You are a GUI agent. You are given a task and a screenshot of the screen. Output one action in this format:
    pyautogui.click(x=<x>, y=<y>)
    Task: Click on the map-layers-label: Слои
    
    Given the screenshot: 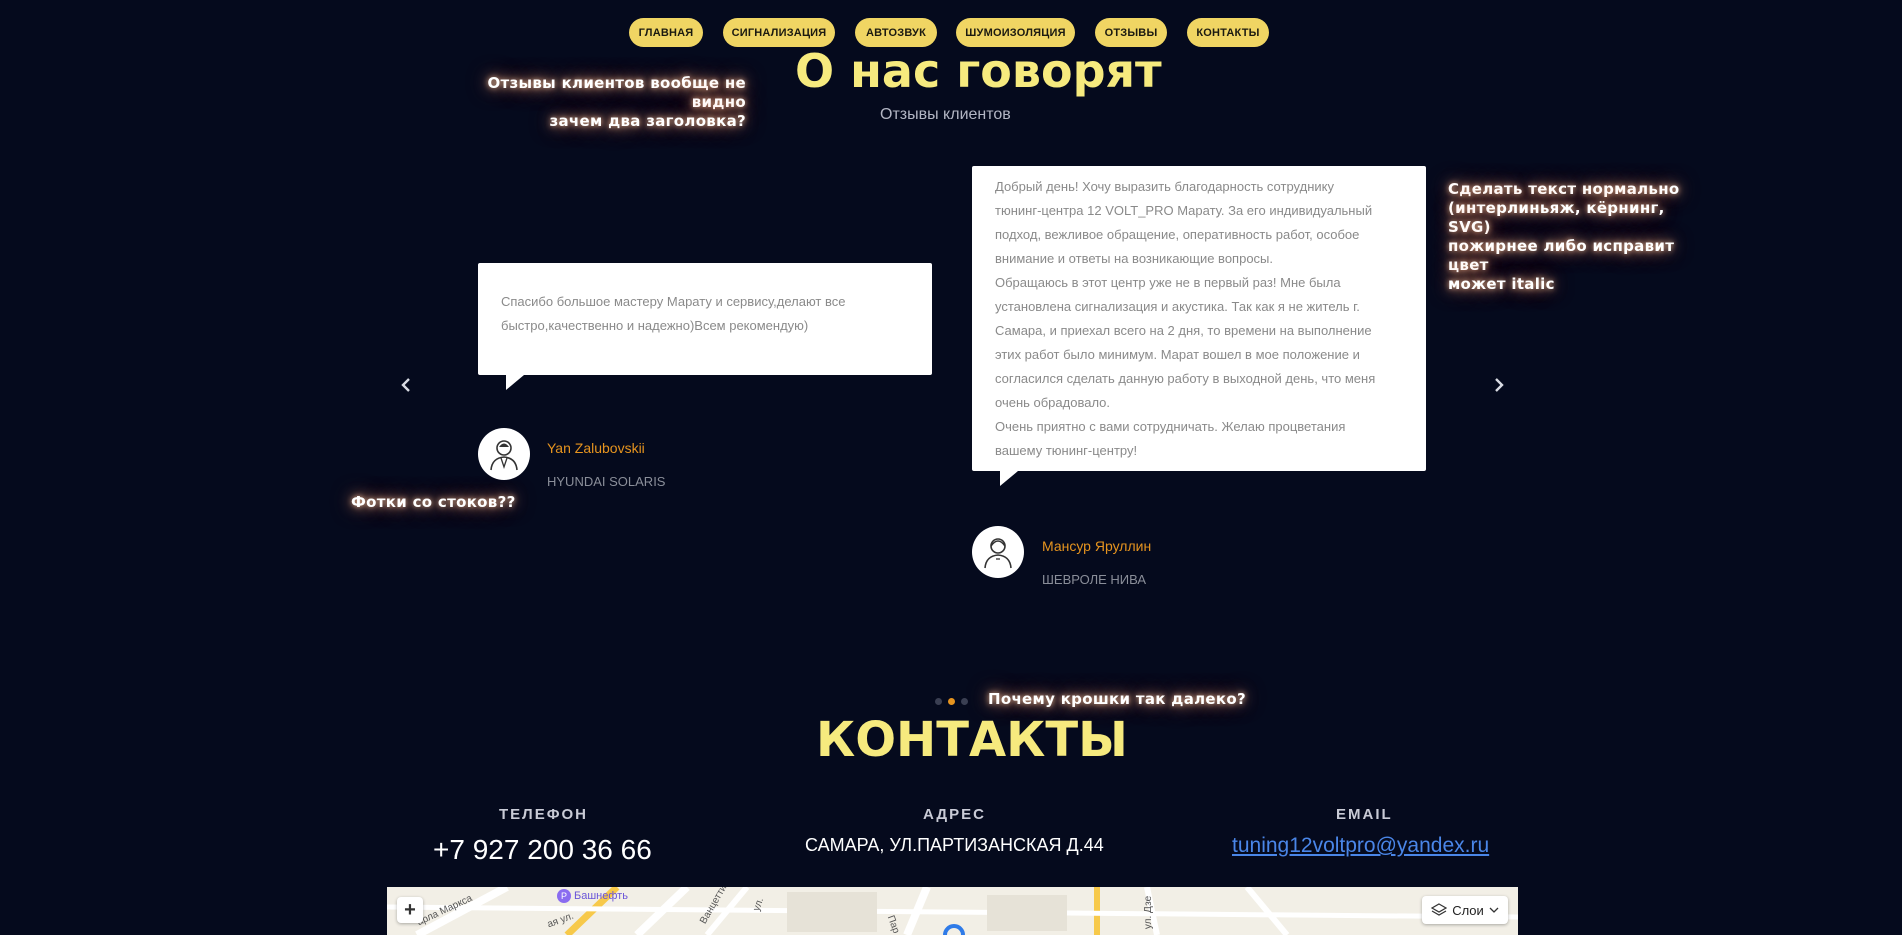 What is the action you would take?
    pyautogui.click(x=1468, y=910)
    